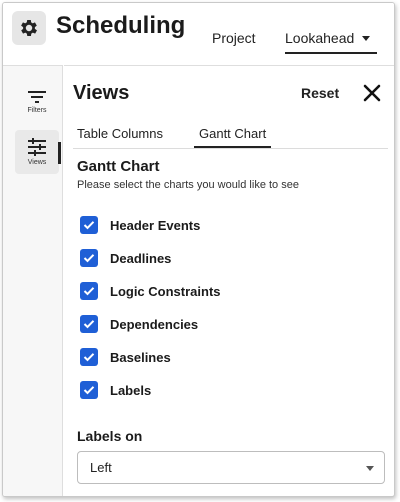  I want to click on option-logic-constraints: Logic Constraints, so click(150, 291).